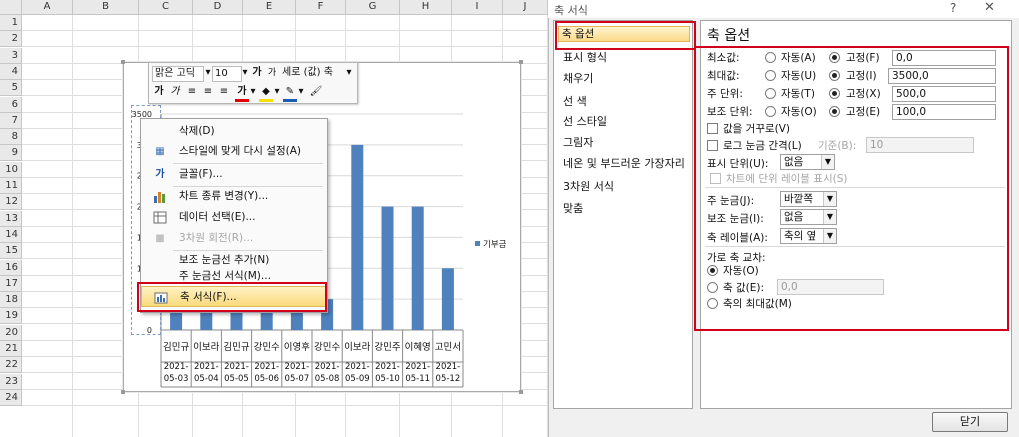 This screenshot has height=437, width=1019. Describe the element at coordinates (585, 57) in the screenshot. I see `nav-item-label: 표시 형식` at that location.